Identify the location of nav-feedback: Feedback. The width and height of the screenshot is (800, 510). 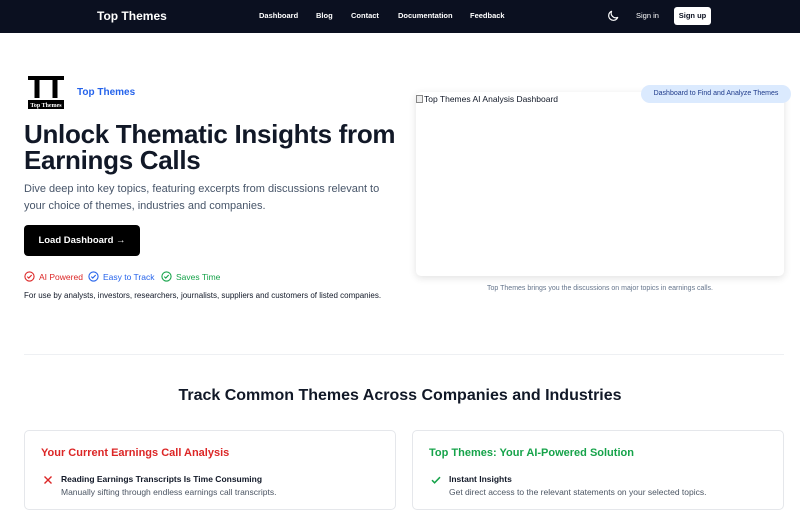
(487, 15).